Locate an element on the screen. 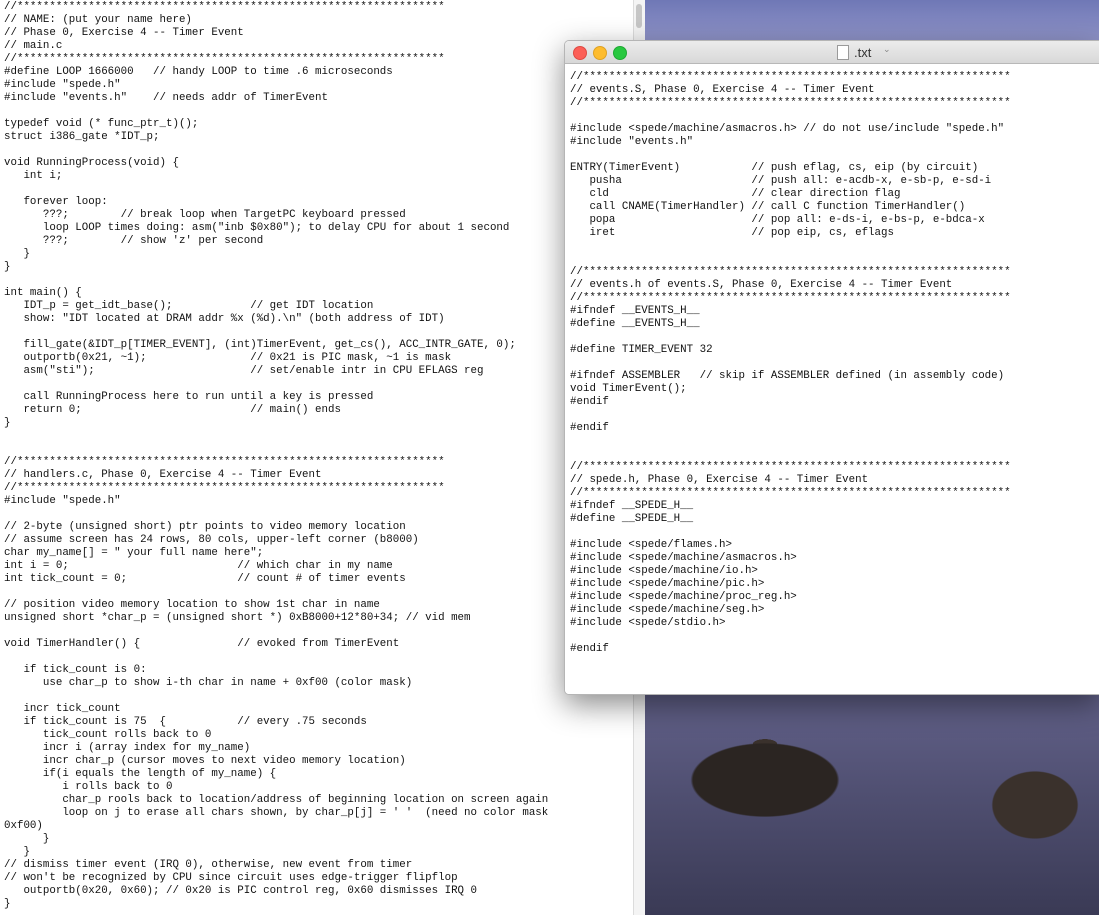 The height and width of the screenshot is (915, 1099). code-line: if tick_count is 0: is located at coordinates (75, 670).